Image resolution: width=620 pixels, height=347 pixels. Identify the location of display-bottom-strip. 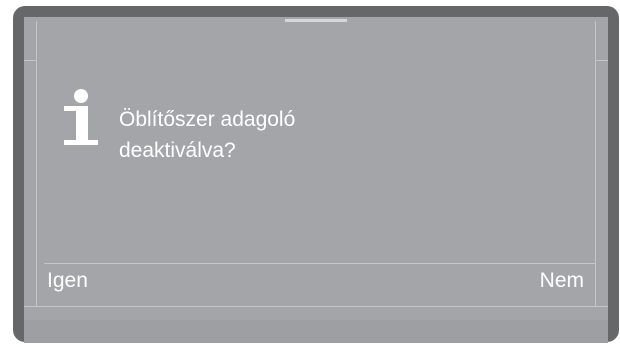
(316, 331).